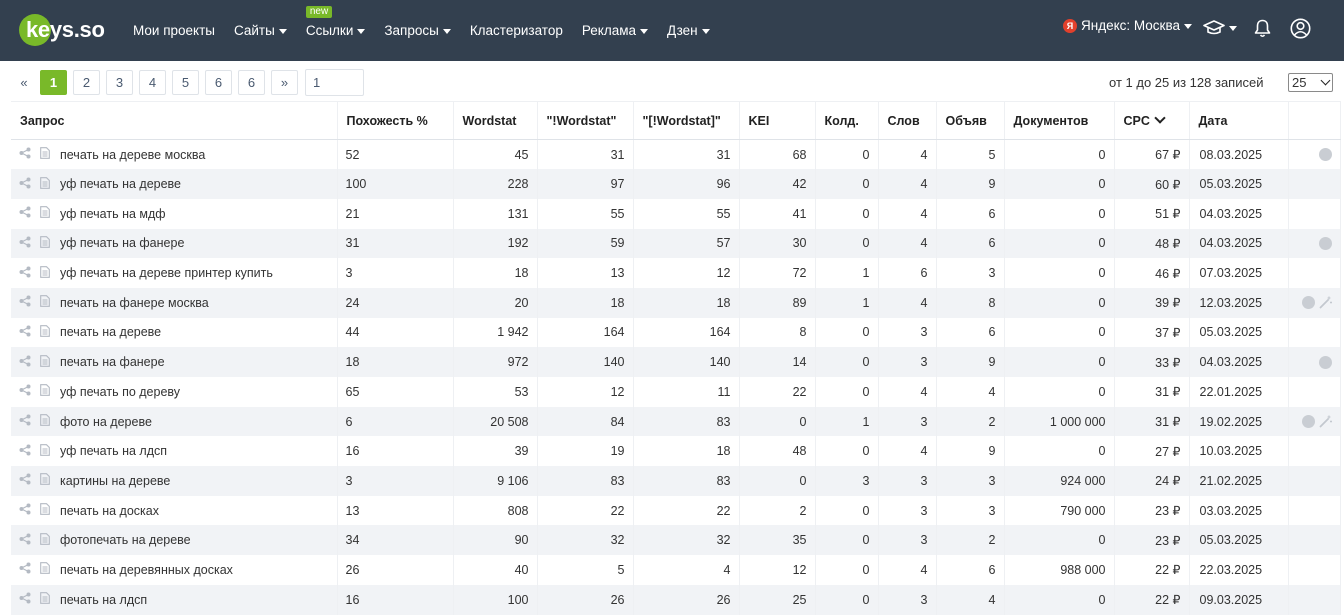  Describe the element at coordinates (122, 243) in the screenshot. I see `query-link: уф печать на фанере` at that location.